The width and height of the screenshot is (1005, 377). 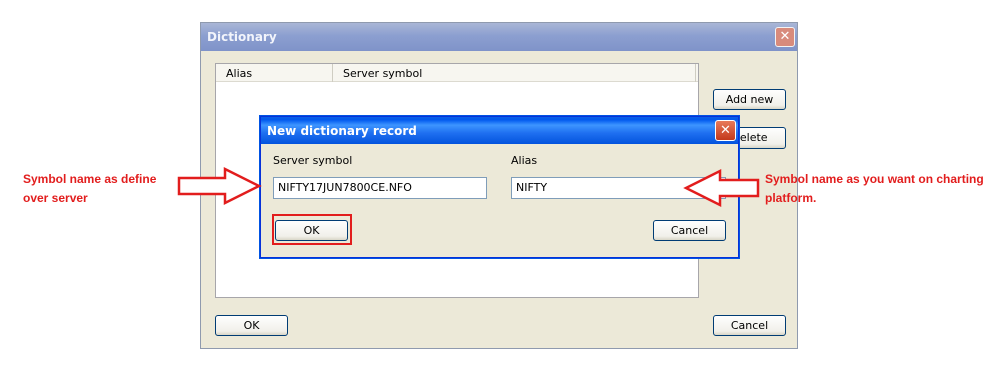 What do you see at coordinates (689, 230) in the screenshot?
I see `dialog-cancel-button: Cancel` at bounding box center [689, 230].